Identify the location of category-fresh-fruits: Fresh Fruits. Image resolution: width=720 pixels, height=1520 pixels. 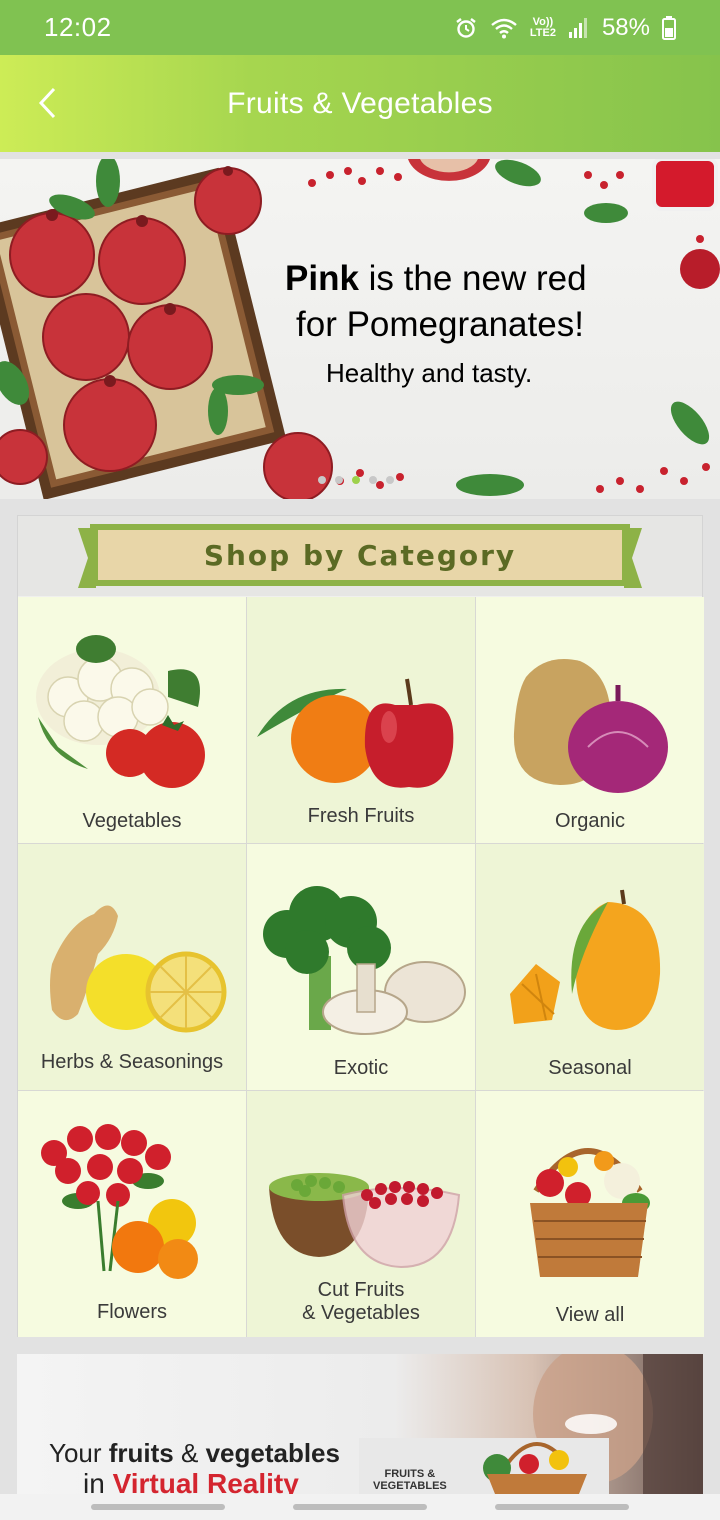
(361, 720).